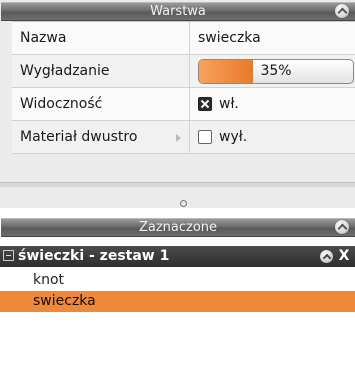 The width and height of the screenshot is (355, 391). I want to click on selection-panel-titlebar: Zaznaczone, so click(178, 227).